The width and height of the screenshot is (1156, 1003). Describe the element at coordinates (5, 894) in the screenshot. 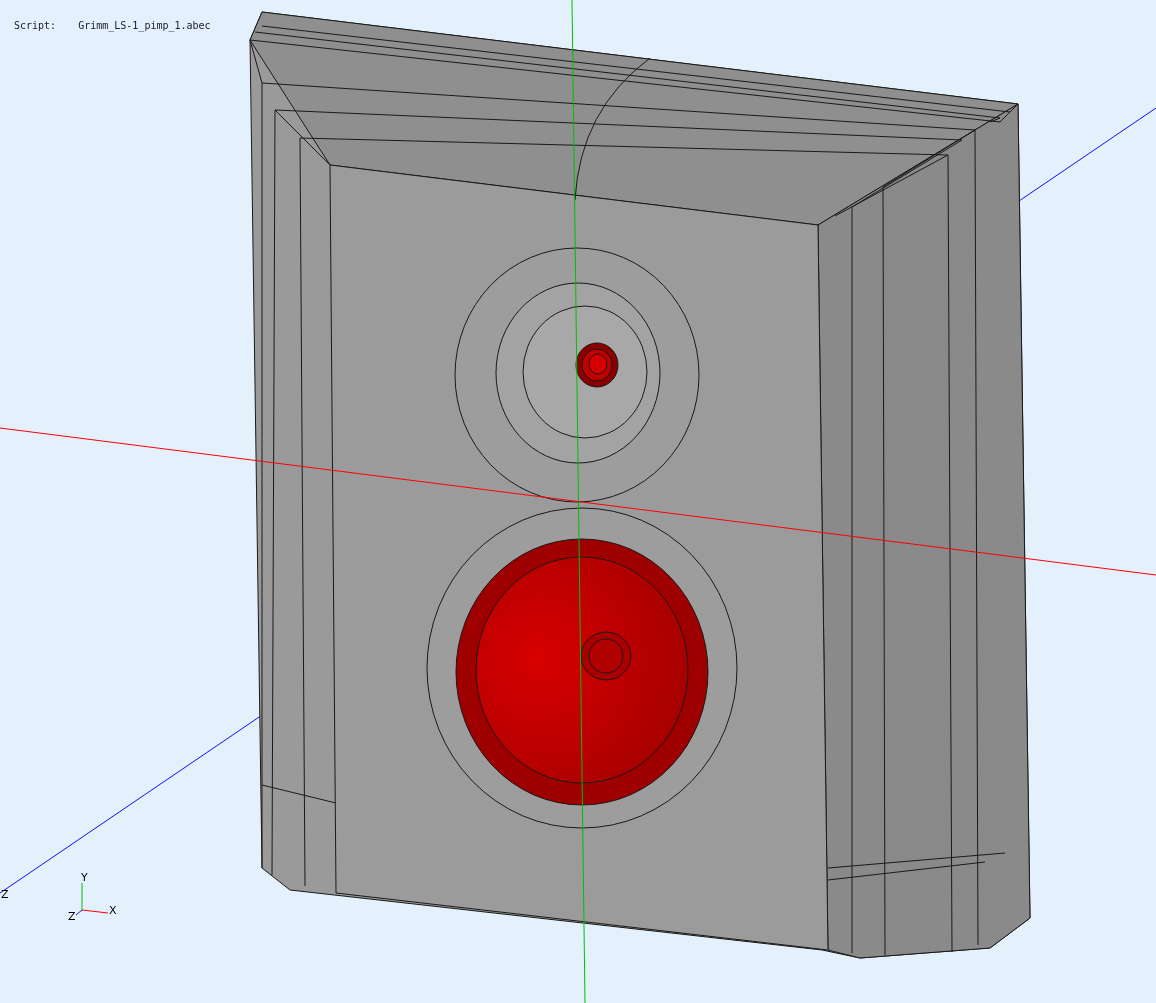

I see `axis-label: Z` at that location.